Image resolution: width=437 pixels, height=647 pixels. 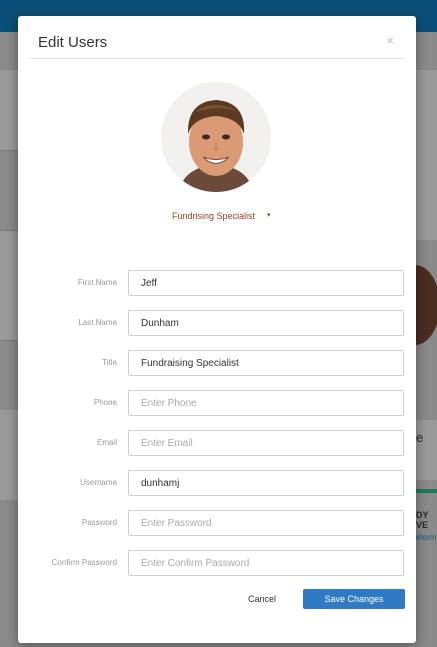 I want to click on user-photo, so click(x=216, y=137).